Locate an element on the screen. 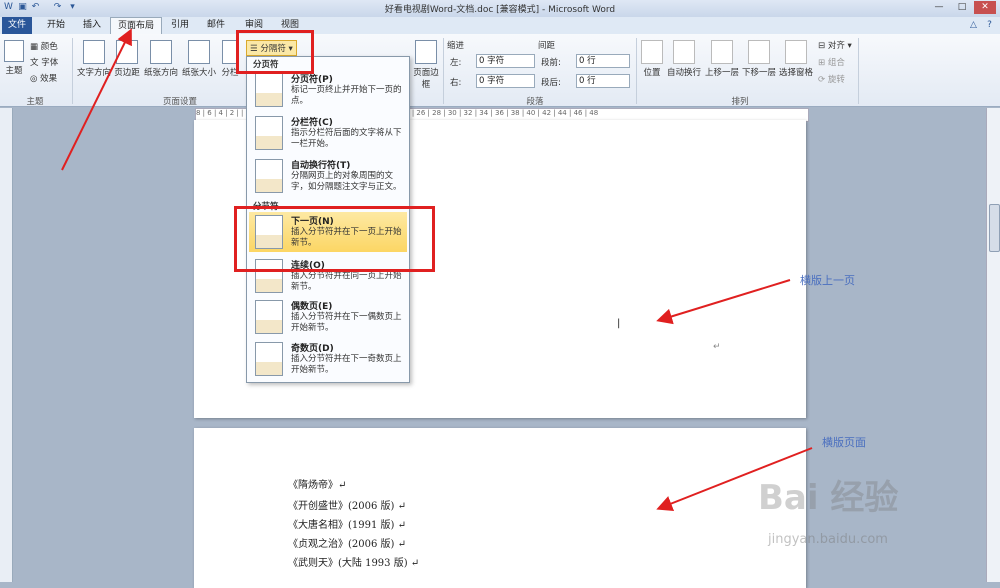 The image size is (1000, 588). column-break-icon is located at coordinates (269, 133).